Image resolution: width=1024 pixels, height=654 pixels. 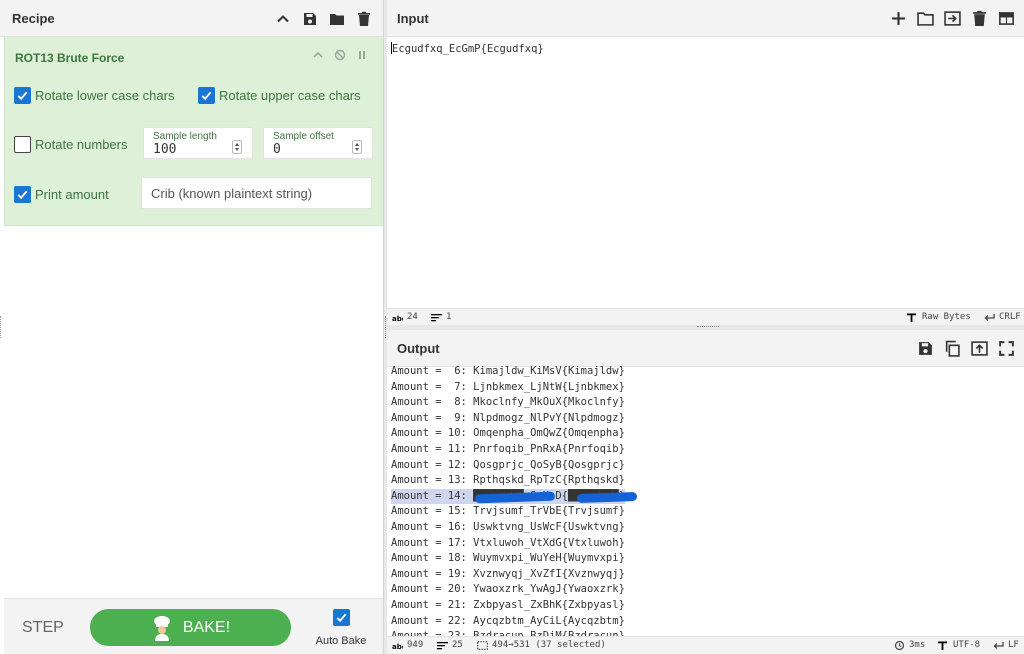 I want to click on bake-button: BAKE!, so click(x=190, y=627).